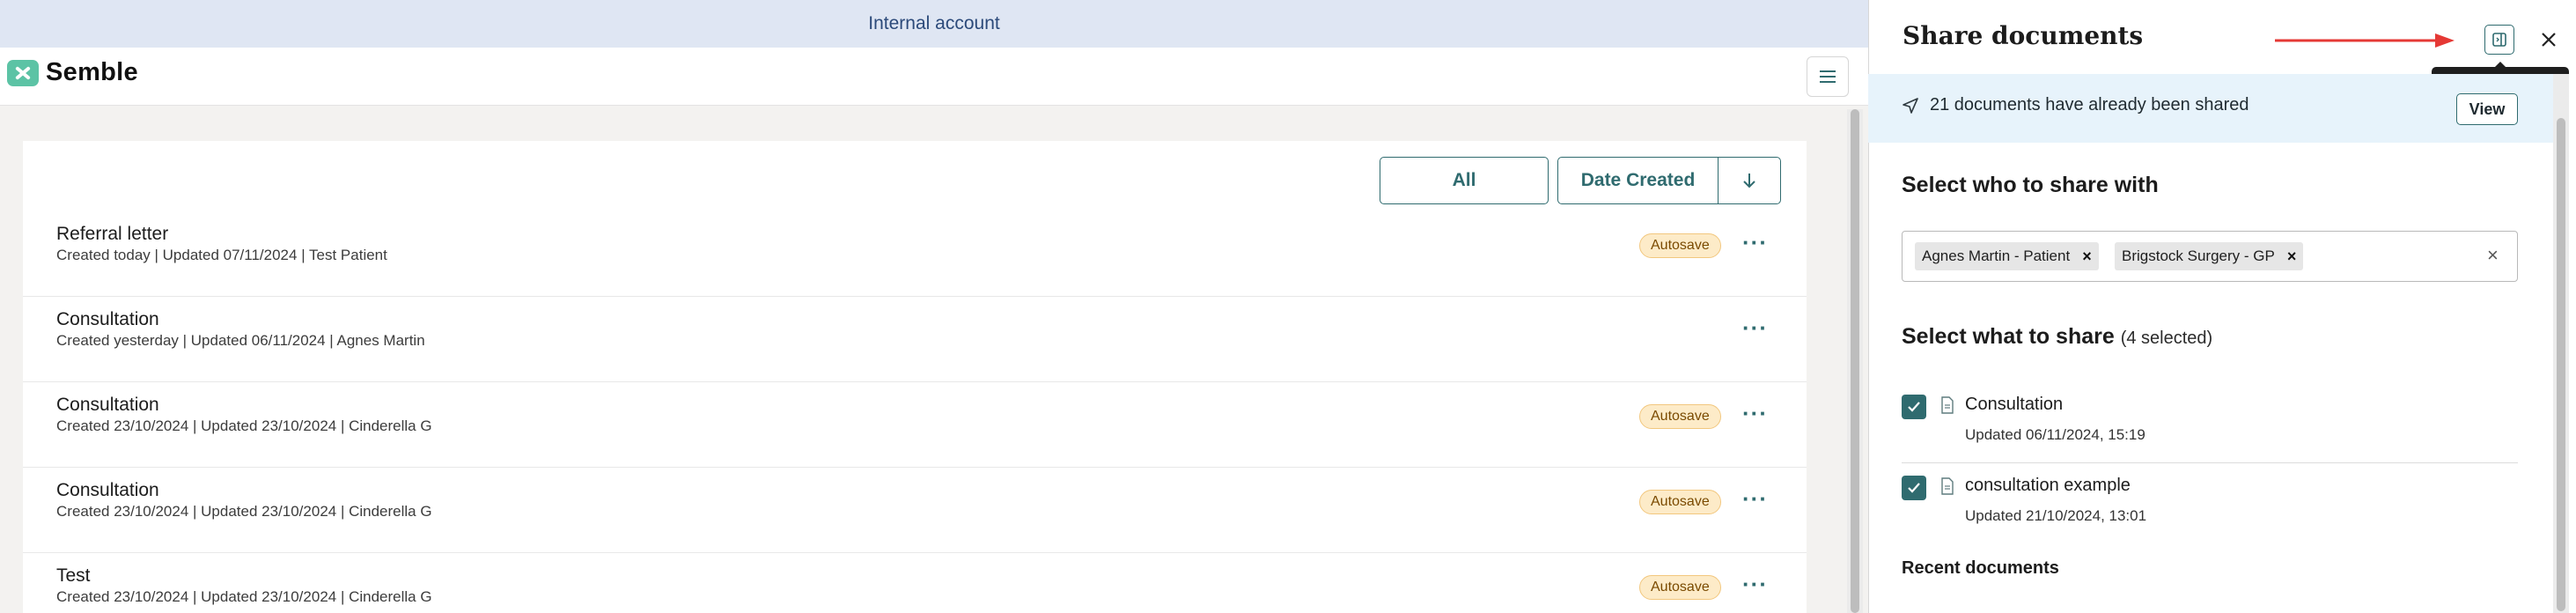 Image resolution: width=2576 pixels, height=613 pixels. What do you see at coordinates (2561, 365) in the screenshot?
I see `panel-scrollbar-thumb` at bounding box center [2561, 365].